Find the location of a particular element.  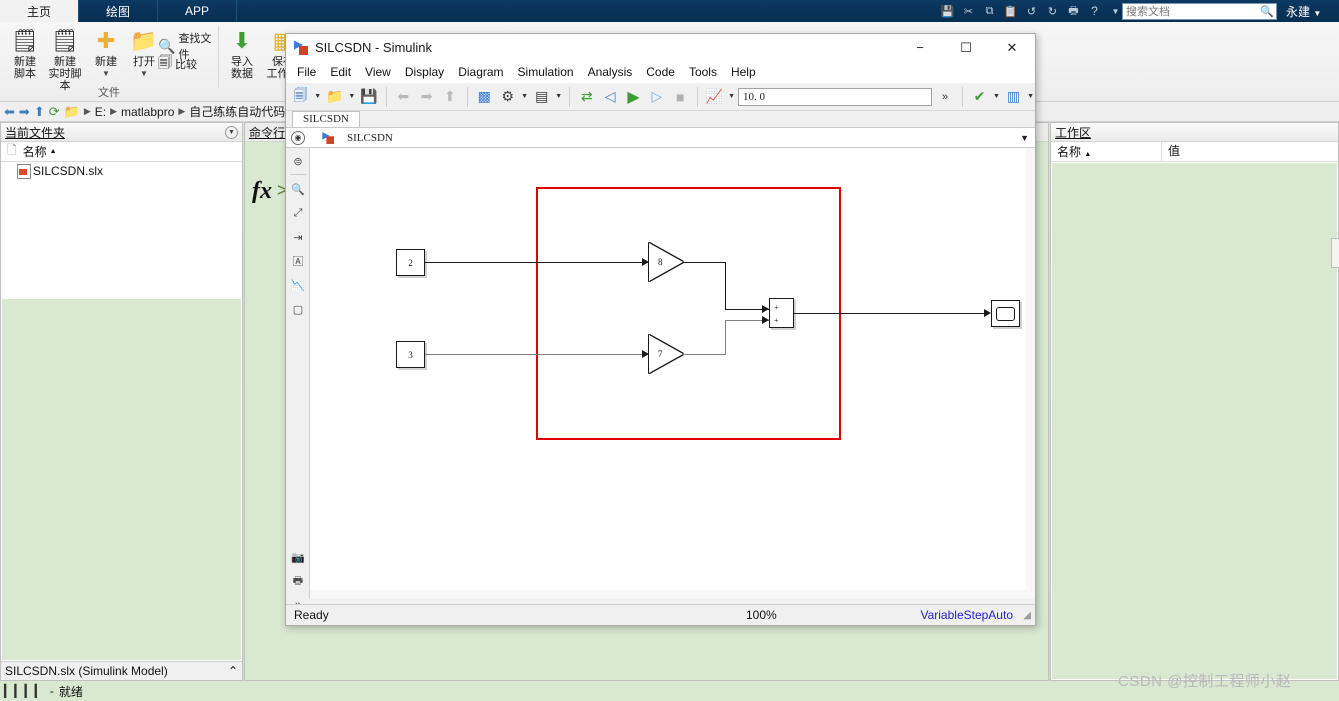

save-icon: 💾 is located at coordinates (947, 11).